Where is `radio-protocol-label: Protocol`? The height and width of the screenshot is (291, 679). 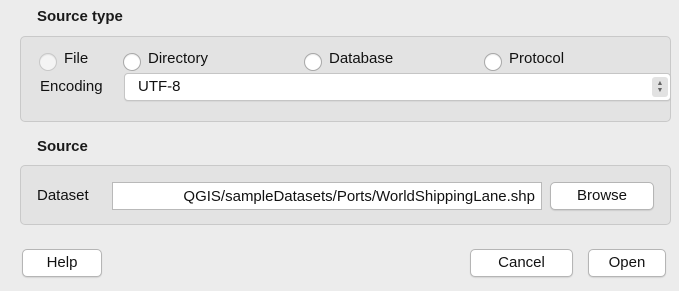 radio-protocol-label: Protocol is located at coordinates (537, 58).